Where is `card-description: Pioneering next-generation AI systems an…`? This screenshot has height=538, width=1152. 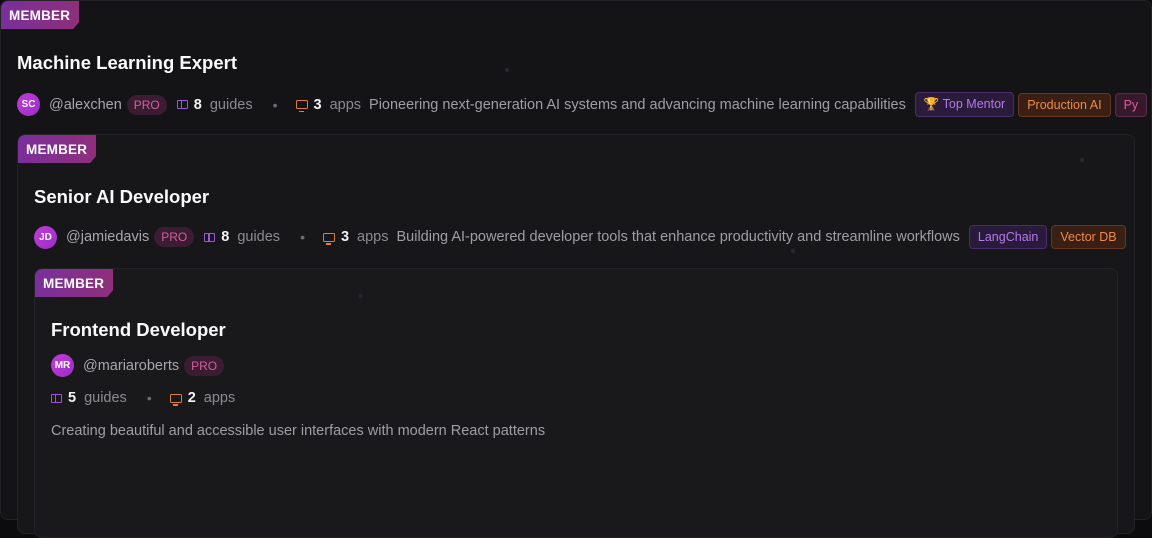
card-description: Pioneering next-generation AI systems an… is located at coordinates (637, 104).